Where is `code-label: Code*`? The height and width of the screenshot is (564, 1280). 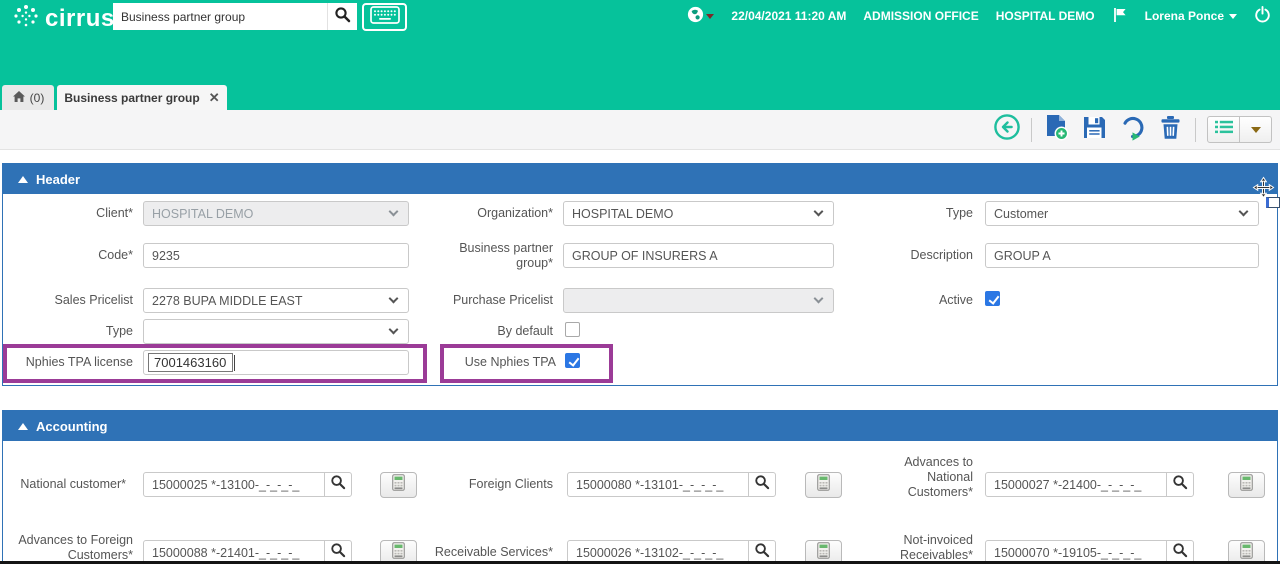
code-label: Code* is located at coordinates (115, 255).